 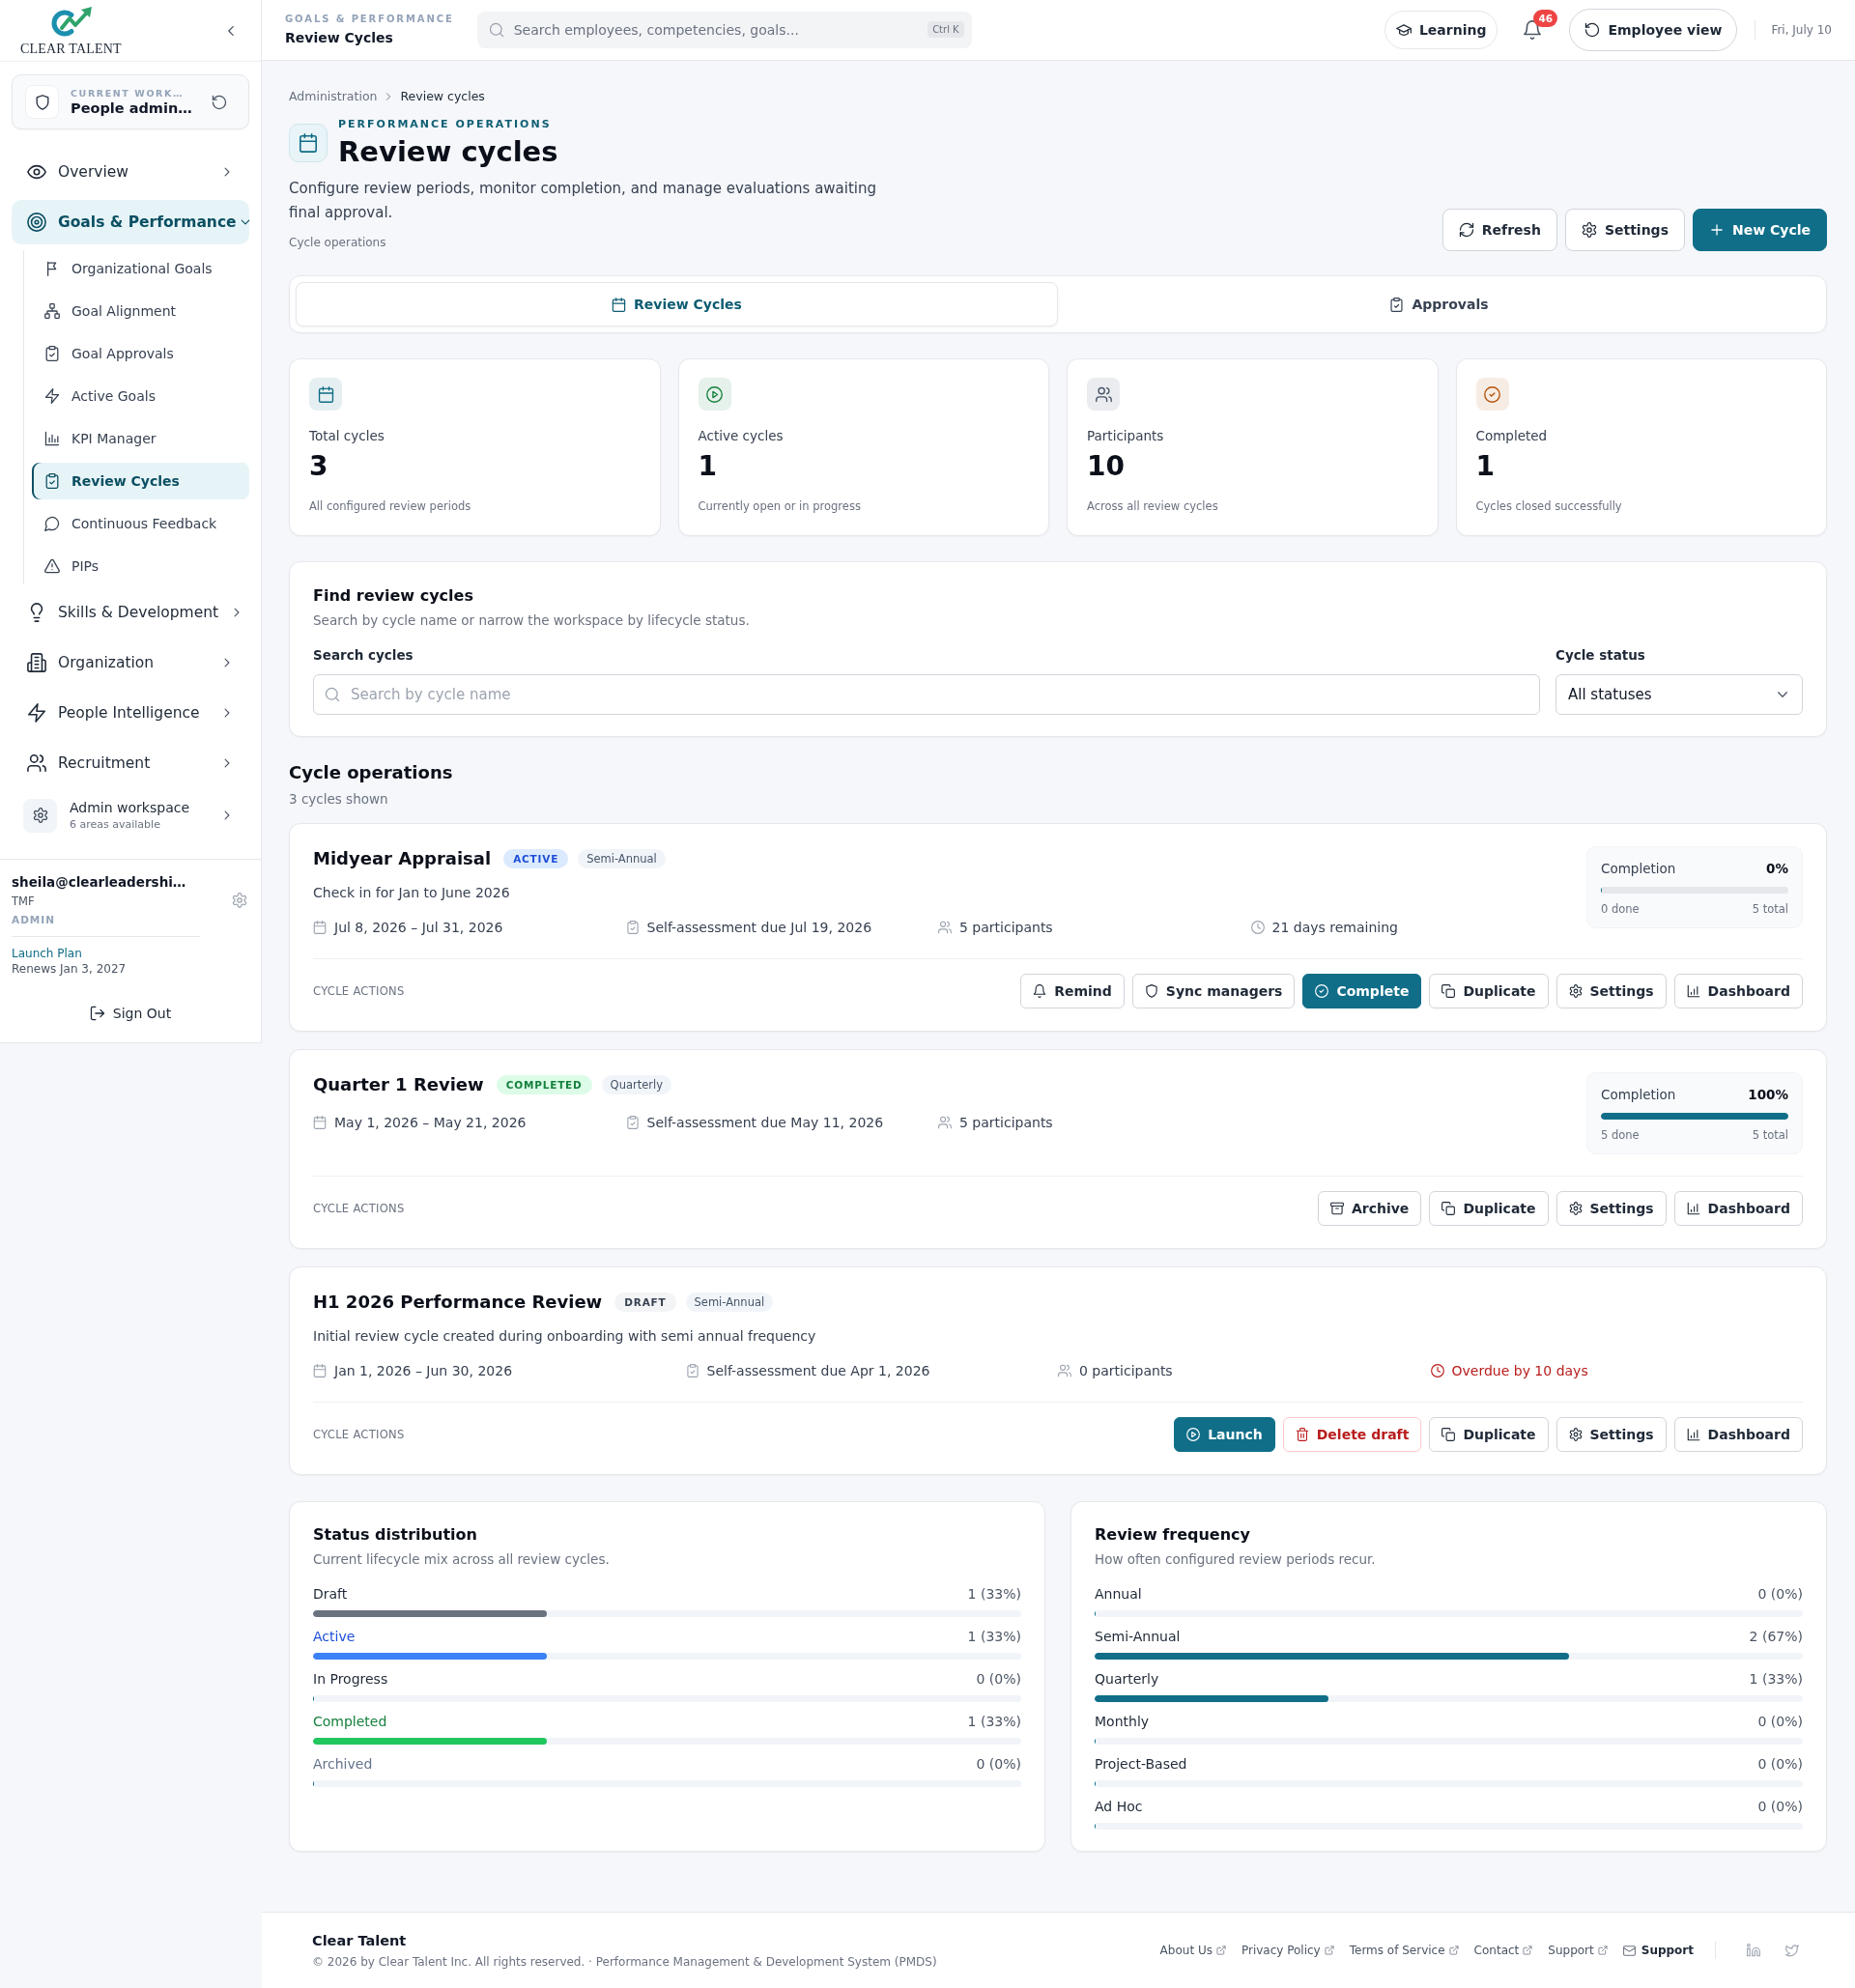 I want to click on circular-arrow-icon, so click(x=220, y=102).